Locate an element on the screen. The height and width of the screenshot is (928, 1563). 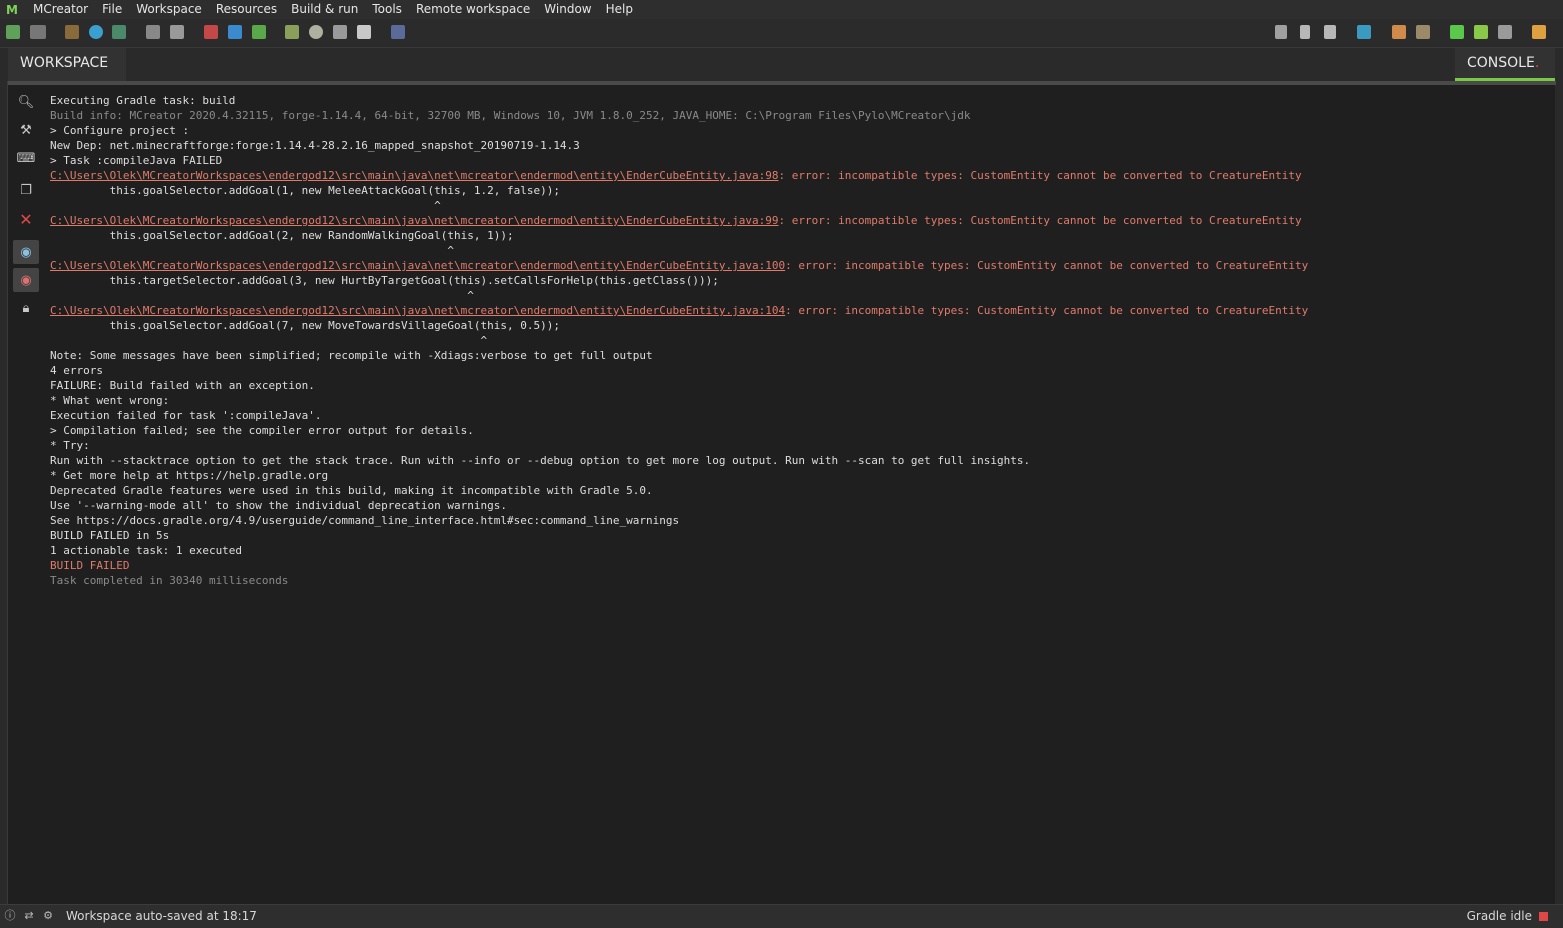
menu-file: File is located at coordinates (112, 9).